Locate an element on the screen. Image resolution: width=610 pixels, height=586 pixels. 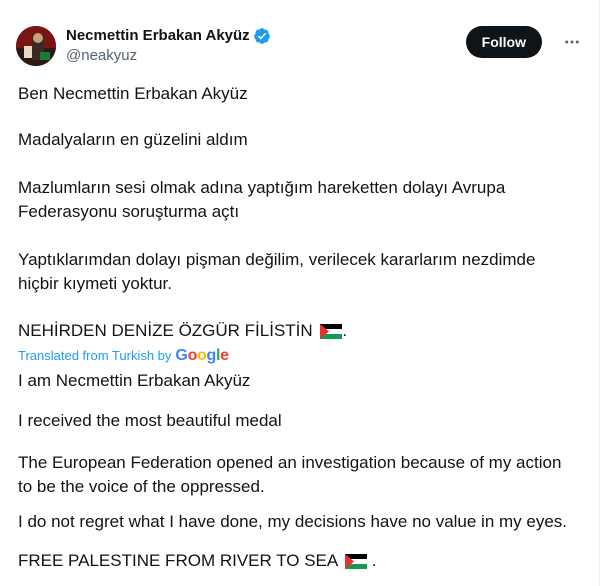
google-logo-icon: Google is located at coordinates (202, 355).